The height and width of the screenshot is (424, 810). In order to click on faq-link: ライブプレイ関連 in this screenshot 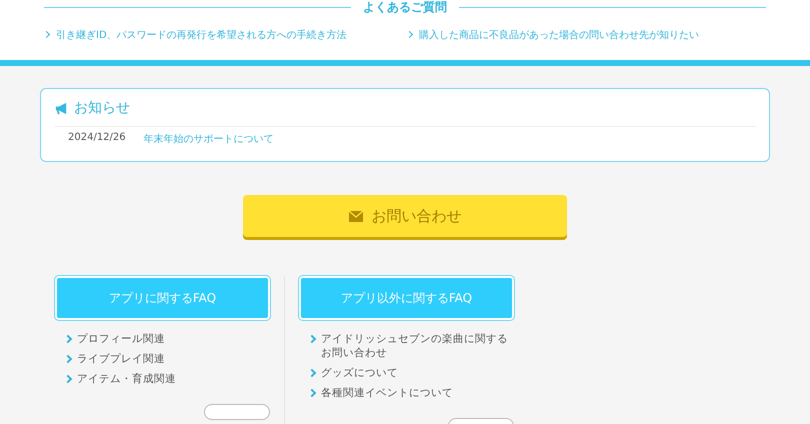, I will do `click(121, 359)`.